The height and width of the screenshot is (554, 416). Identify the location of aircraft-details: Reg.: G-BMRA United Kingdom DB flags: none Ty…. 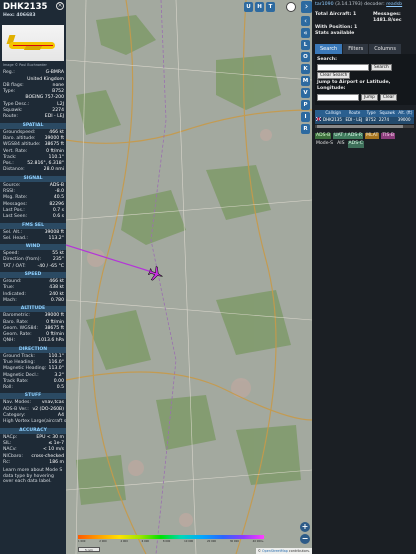
(33, 95).